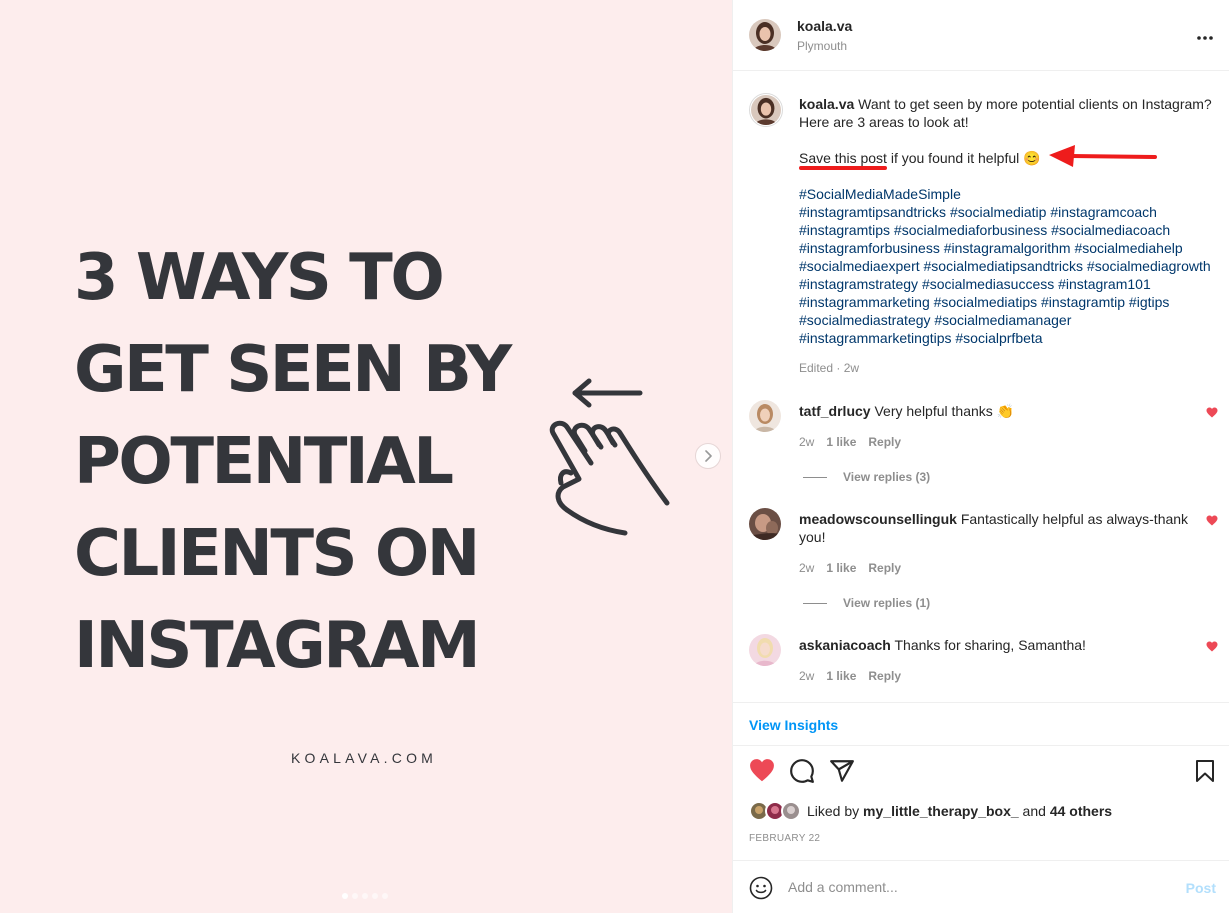 This screenshot has width=1229, height=913. What do you see at coordinates (829, 368) in the screenshot?
I see `caption-edited-timestamp: Edited · 2w` at bounding box center [829, 368].